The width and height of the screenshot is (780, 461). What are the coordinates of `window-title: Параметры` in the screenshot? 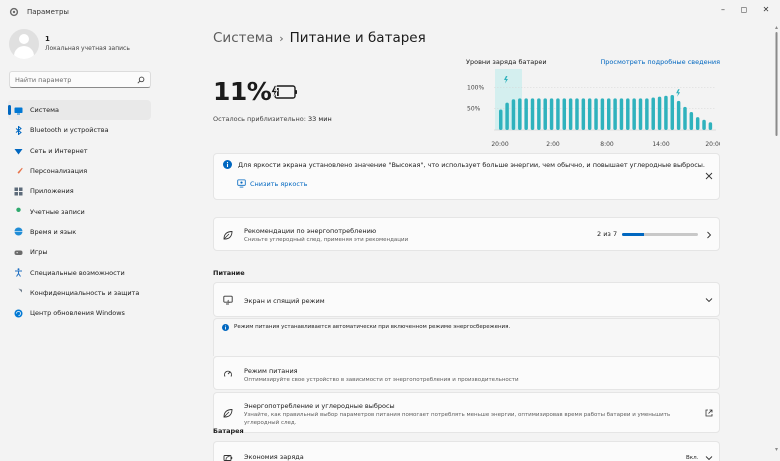 It's located at (48, 12).